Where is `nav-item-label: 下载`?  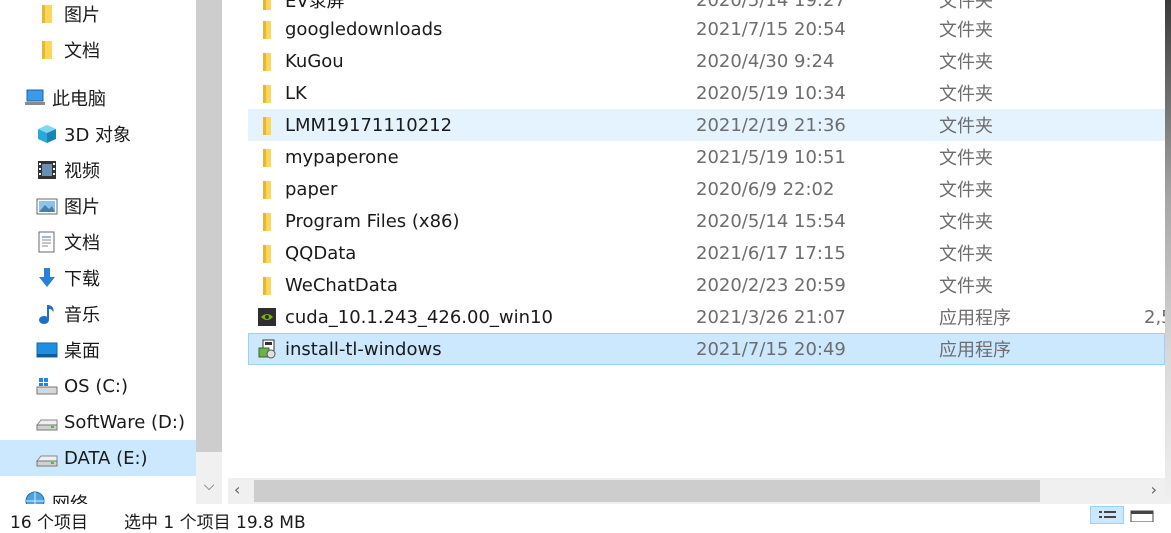 nav-item-label: 下载 is located at coordinates (82, 279).